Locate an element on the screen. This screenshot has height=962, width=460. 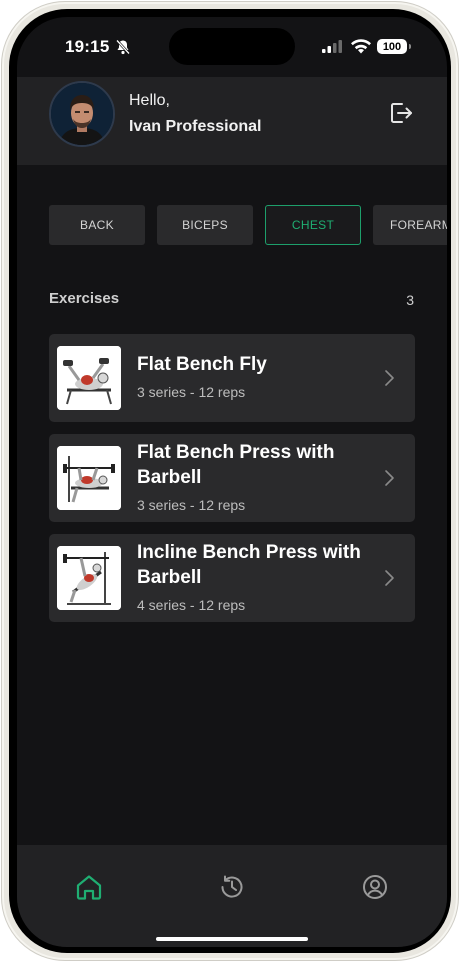
avatar is located at coordinates (82, 114).